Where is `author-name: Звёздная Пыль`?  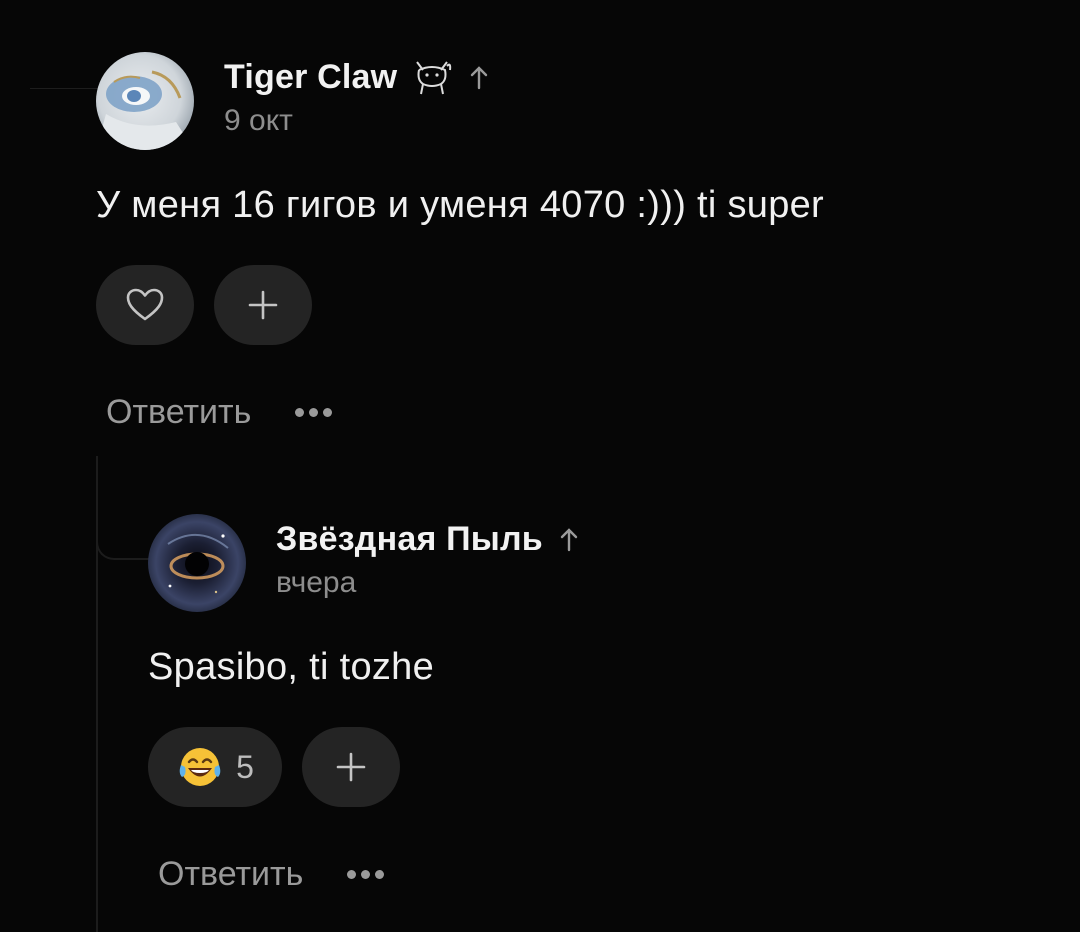 author-name: Звёздная Пыль is located at coordinates (409, 539).